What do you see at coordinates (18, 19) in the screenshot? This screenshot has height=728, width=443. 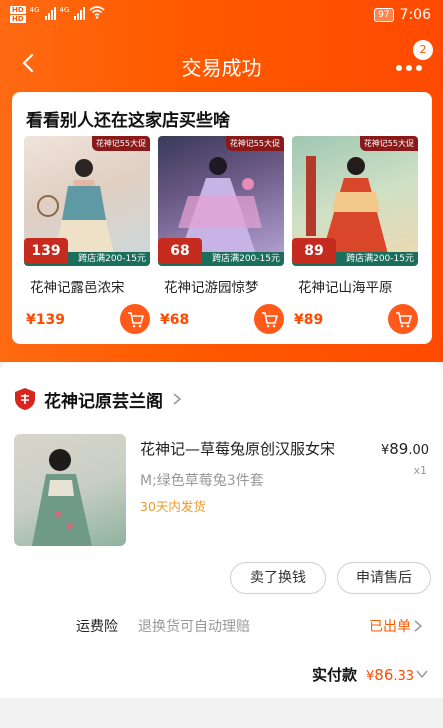 I see `hd-badge-2: HD` at bounding box center [18, 19].